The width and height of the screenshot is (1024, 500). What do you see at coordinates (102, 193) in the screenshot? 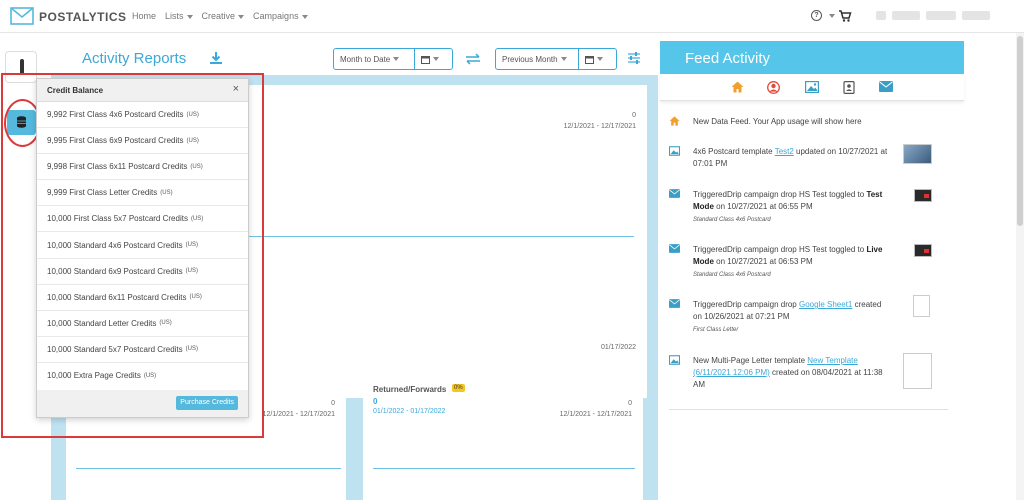
I see `credit-item-label: 9,999 First Class Letter Credits` at bounding box center [102, 193].